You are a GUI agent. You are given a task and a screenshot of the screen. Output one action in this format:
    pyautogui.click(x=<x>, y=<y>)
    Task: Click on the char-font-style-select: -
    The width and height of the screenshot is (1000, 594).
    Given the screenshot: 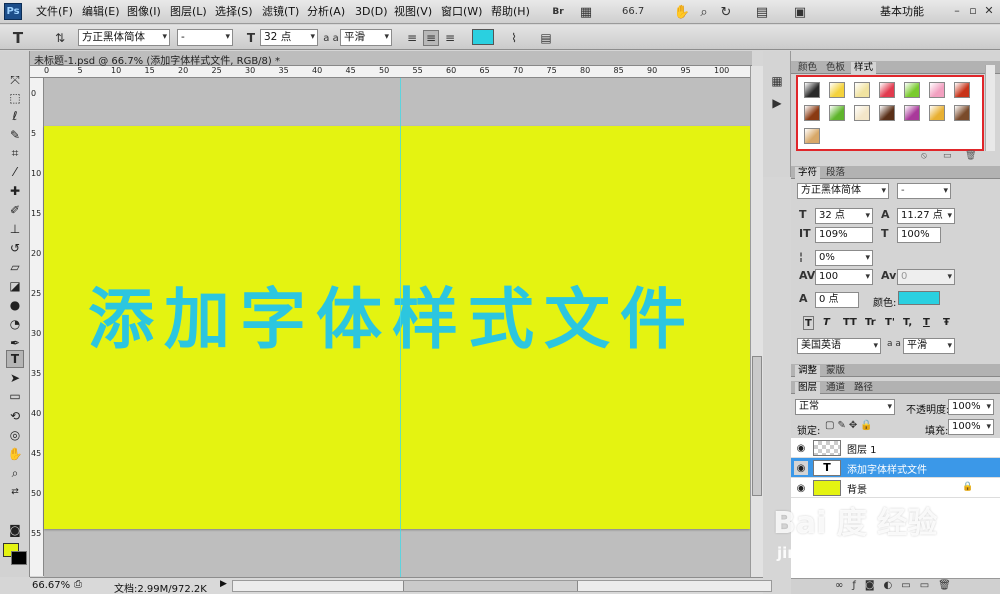 What is the action you would take?
    pyautogui.click(x=924, y=191)
    